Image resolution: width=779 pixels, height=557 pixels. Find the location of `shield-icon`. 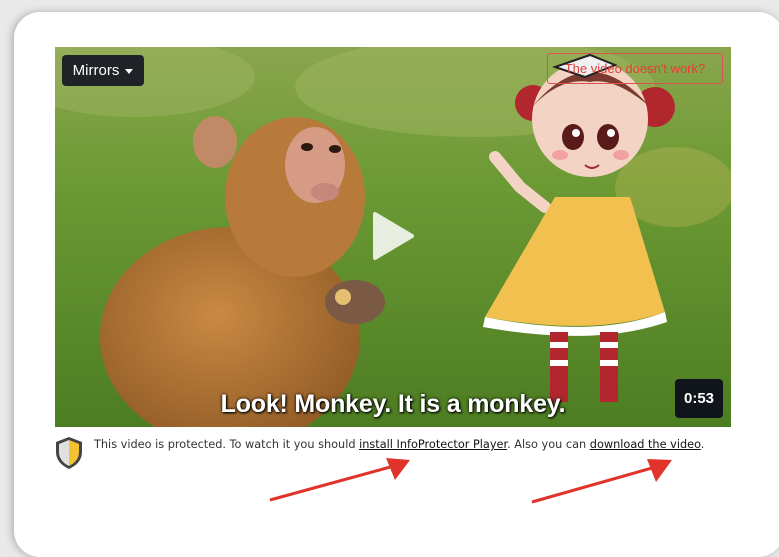

shield-icon is located at coordinates (69, 453).